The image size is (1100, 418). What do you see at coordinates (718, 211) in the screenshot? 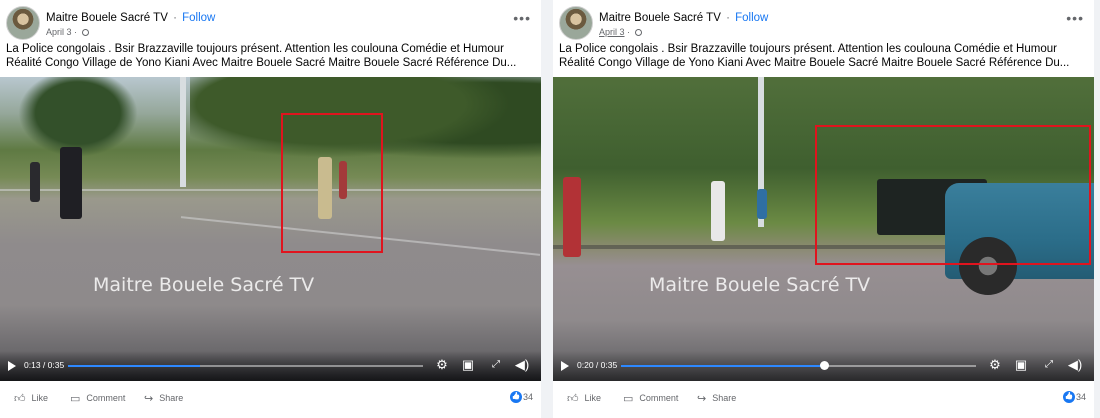
I see `man-in-white` at bounding box center [718, 211].